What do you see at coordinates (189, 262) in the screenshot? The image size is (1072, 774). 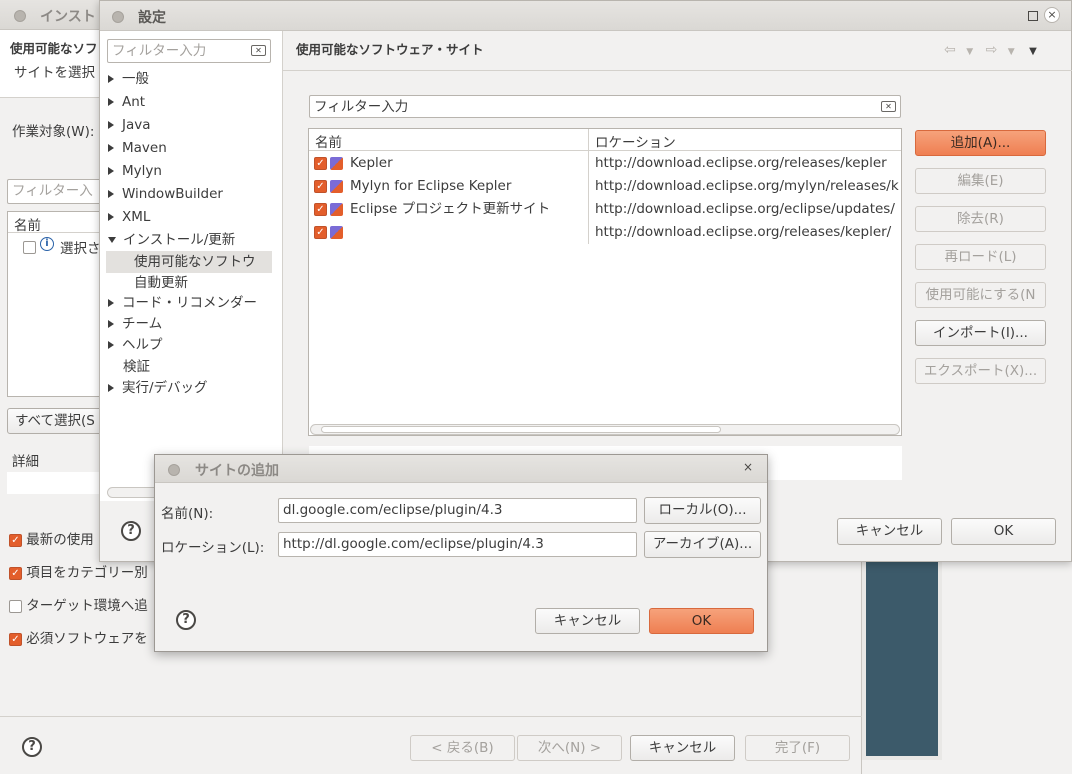 I see `tree-item-available-software: 使用可能なソフトウ` at bounding box center [189, 262].